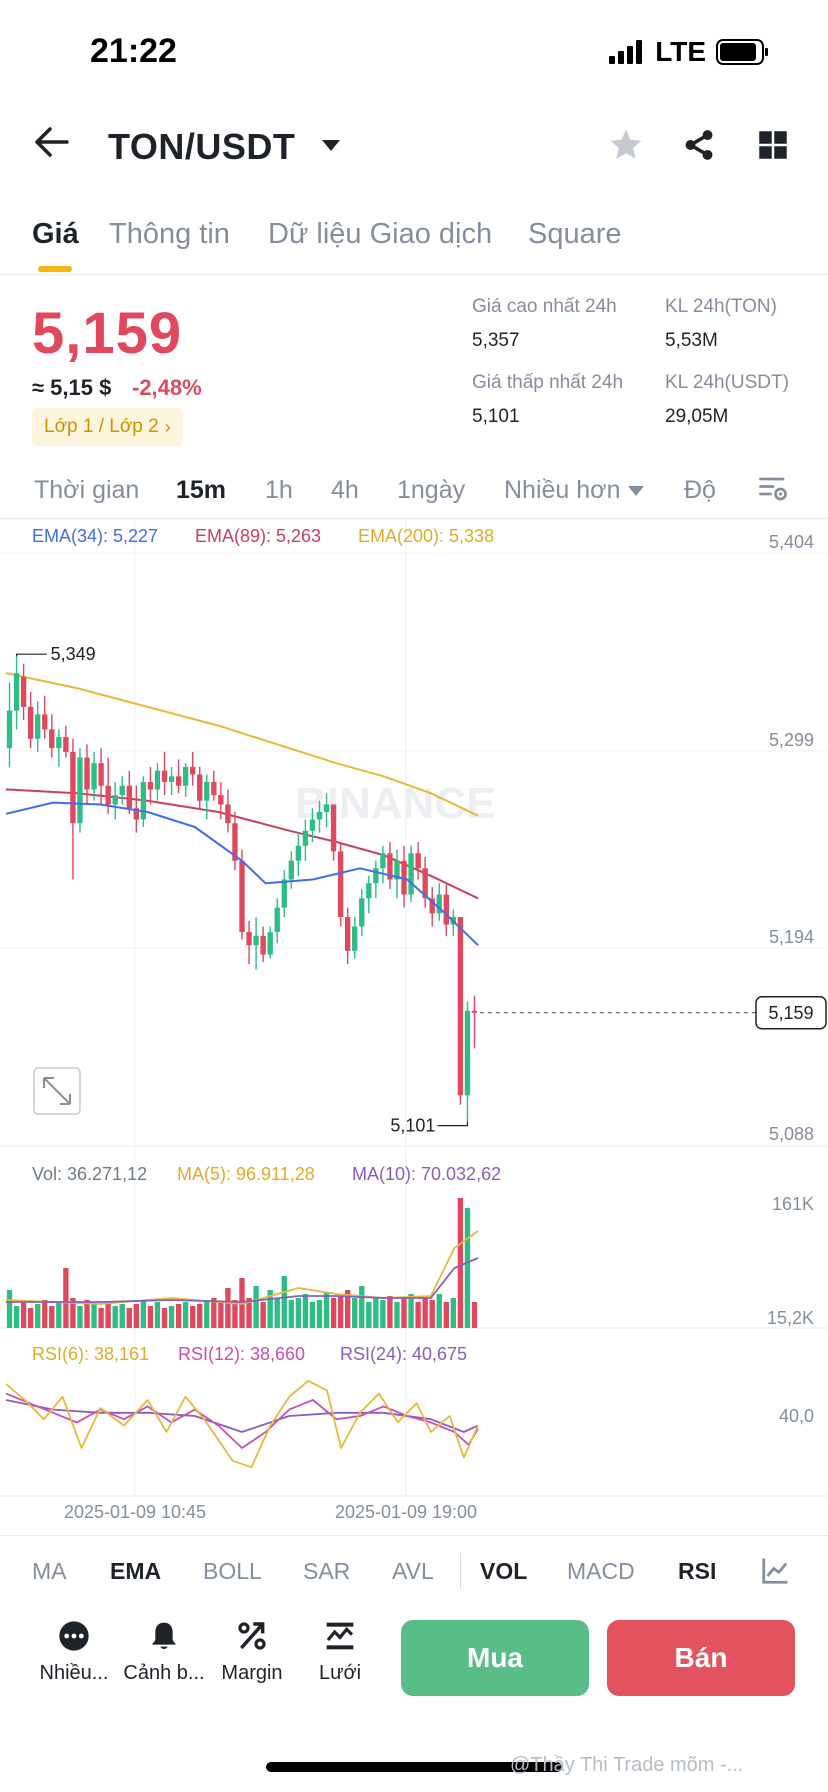 The width and height of the screenshot is (828, 1792). What do you see at coordinates (575, 234) in the screenshot?
I see `tab-square: Square` at bounding box center [575, 234].